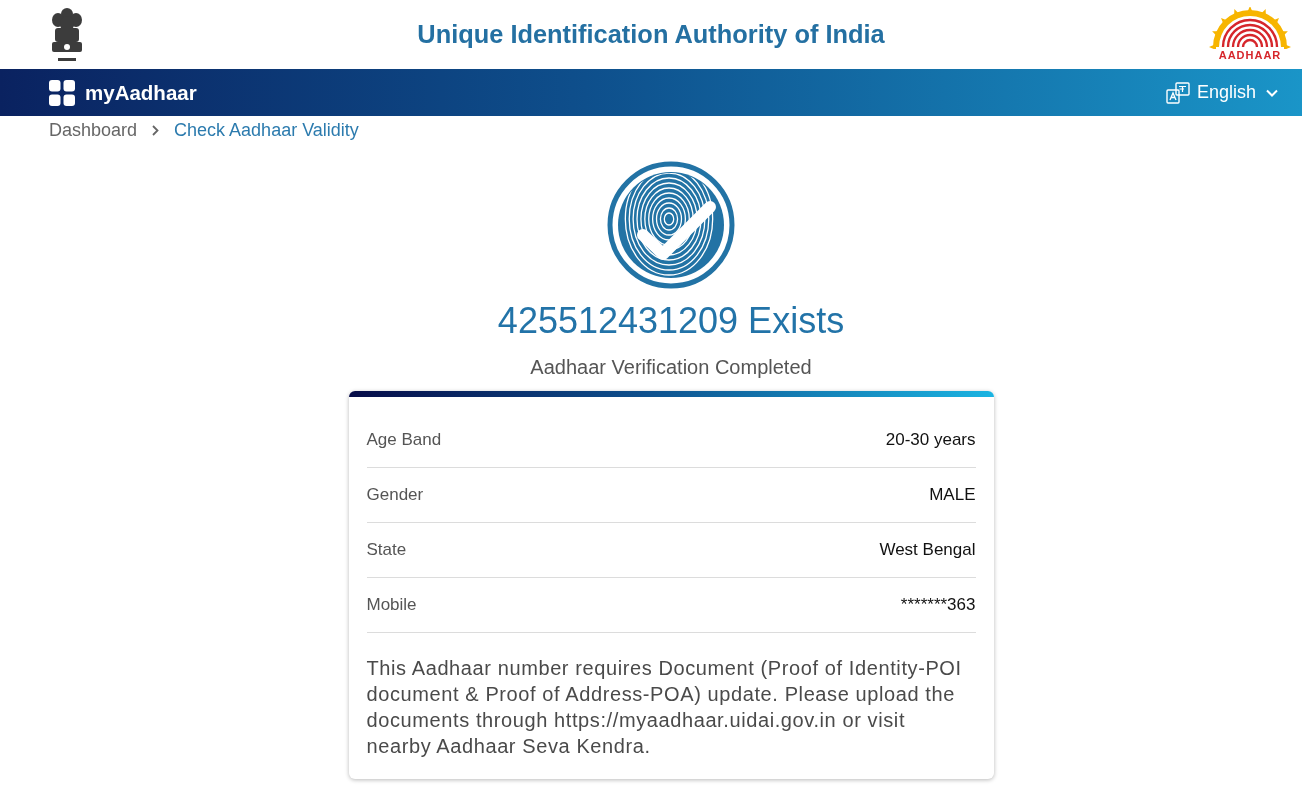  Describe the element at coordinates (930, 440) in the screenshot. I see `detail-value: 20-30 years` at that location.